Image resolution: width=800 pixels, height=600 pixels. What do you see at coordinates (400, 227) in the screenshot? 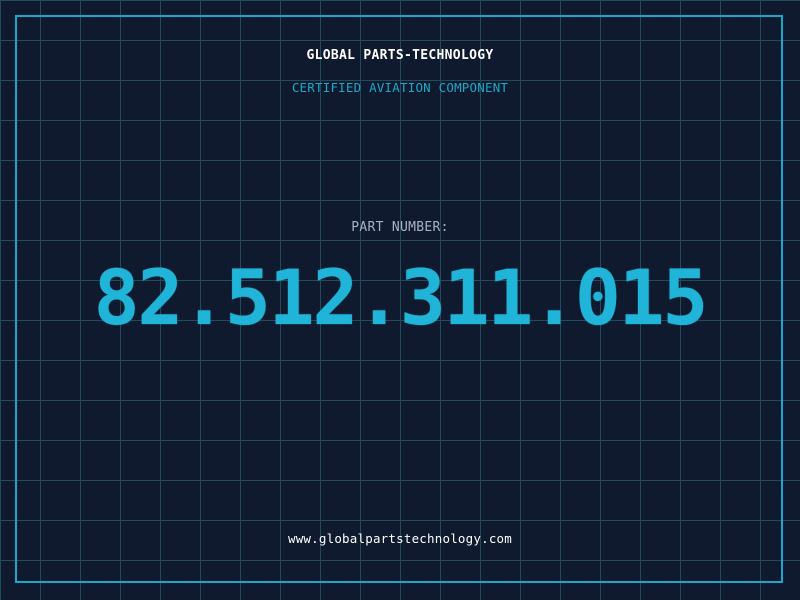
I see `part-number-label: PART NUMBER:` at bounding box center [400, 227].